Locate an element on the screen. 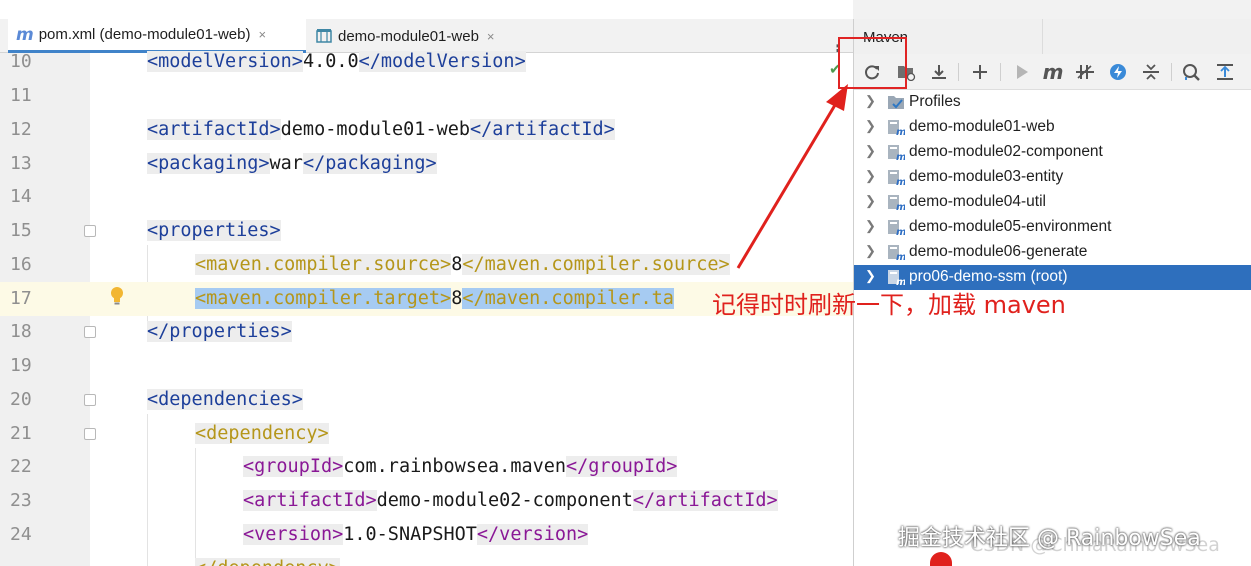  skip-tests-icon is located at coordinates (1118, 72).